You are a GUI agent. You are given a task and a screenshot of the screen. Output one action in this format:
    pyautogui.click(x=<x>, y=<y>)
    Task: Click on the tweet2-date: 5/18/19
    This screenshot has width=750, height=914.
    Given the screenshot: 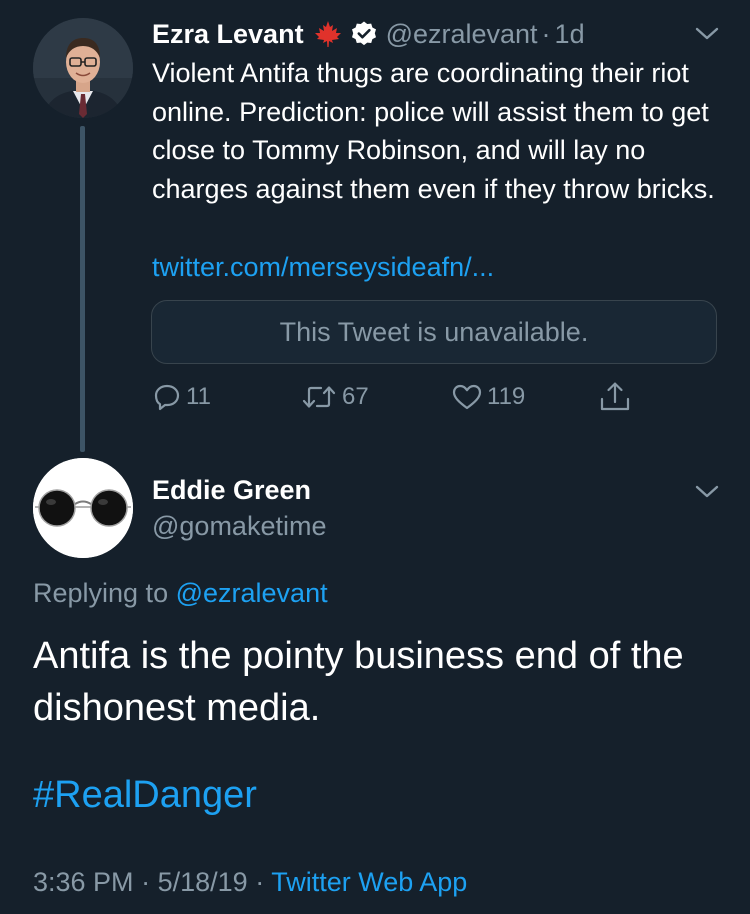 What is the action you would take?
    pyautogui.click(x=203, y=882)
    